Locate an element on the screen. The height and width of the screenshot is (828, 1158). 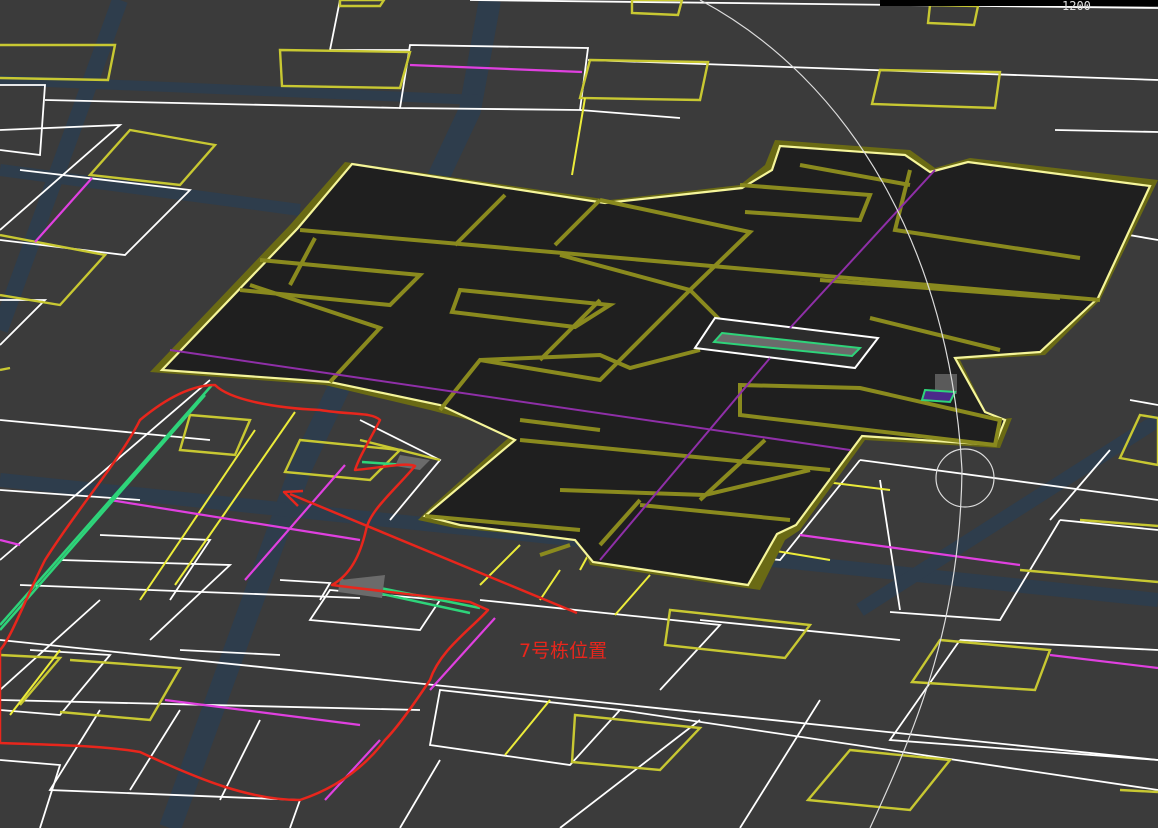
scale-ruler-text: 1200 is located at coordinates (1076, 6).